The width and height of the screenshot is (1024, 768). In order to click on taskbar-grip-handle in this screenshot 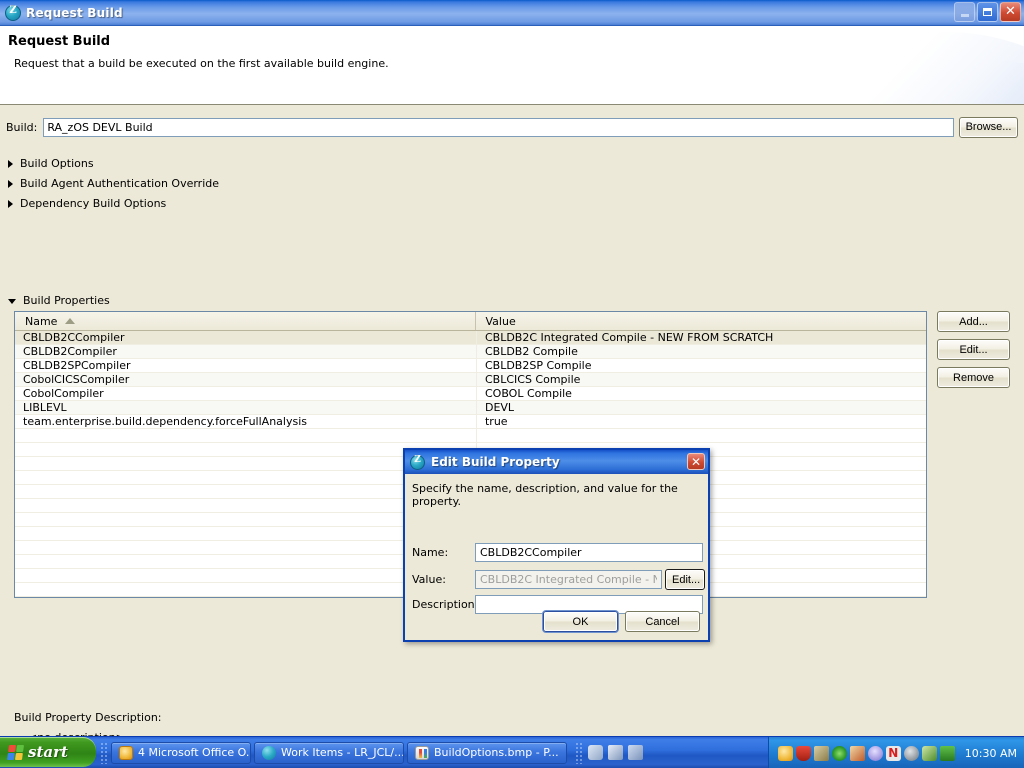, I will do `click(103, 752)`.